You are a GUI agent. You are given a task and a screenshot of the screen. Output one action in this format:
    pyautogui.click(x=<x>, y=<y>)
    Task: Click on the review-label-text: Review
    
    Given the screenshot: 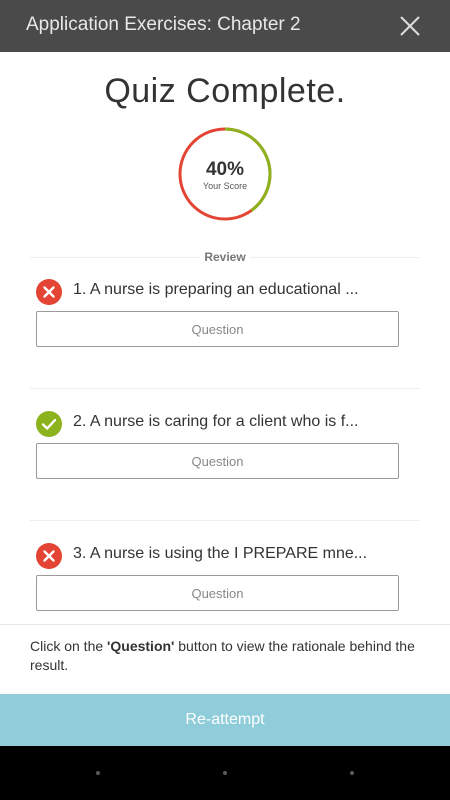 What is the action you would take?
    pyautogui.click(x=225, y=257)
    